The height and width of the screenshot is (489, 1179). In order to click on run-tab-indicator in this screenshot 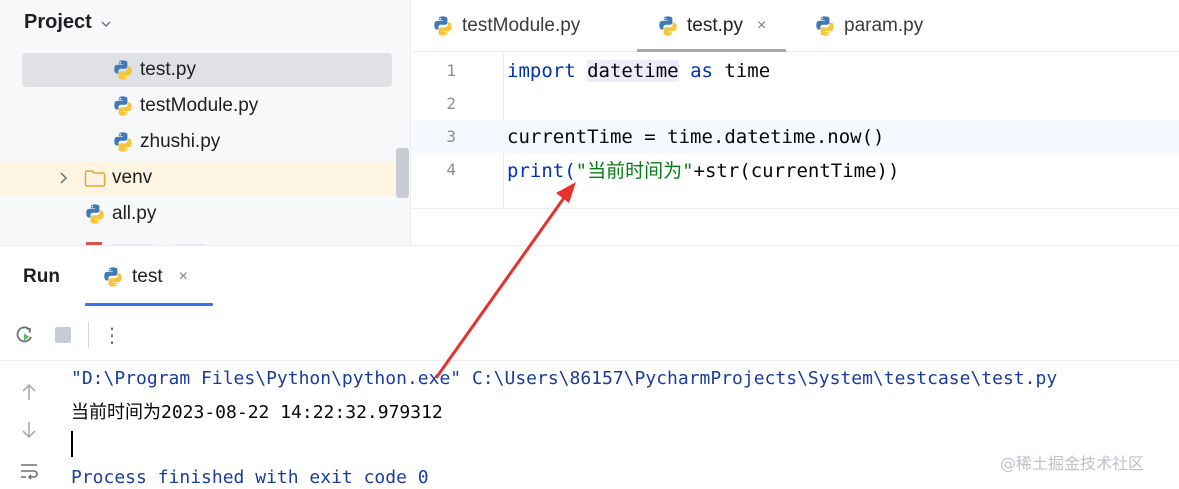, I will do `click(149, 304)`.